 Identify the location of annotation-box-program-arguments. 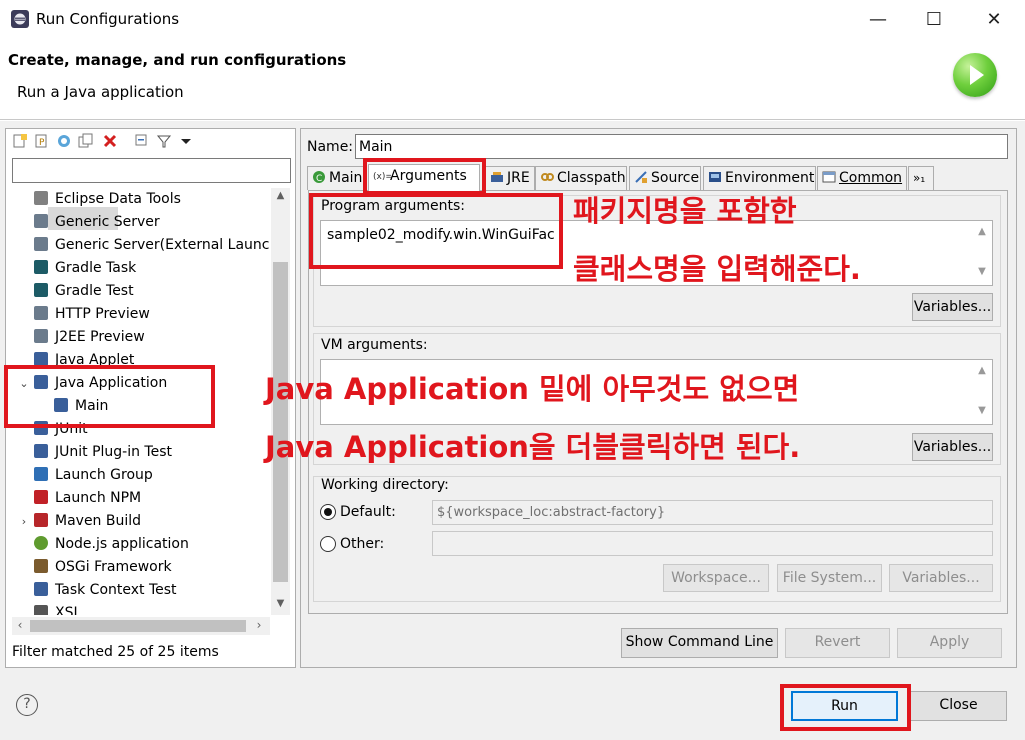
(436, 231).